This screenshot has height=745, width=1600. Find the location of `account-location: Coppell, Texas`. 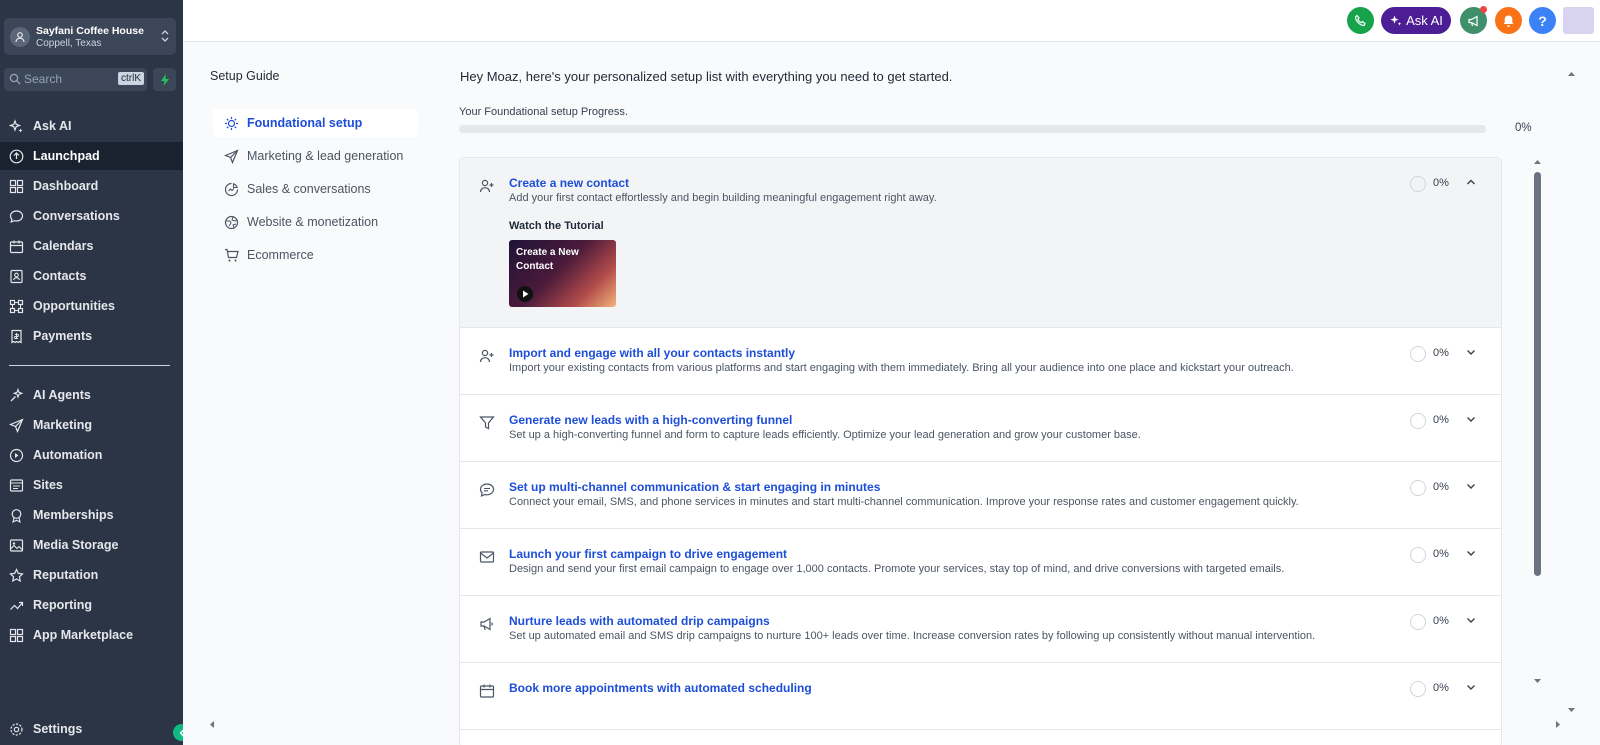

account-location: Coppell, Texas is located at coordinates (69, 43).